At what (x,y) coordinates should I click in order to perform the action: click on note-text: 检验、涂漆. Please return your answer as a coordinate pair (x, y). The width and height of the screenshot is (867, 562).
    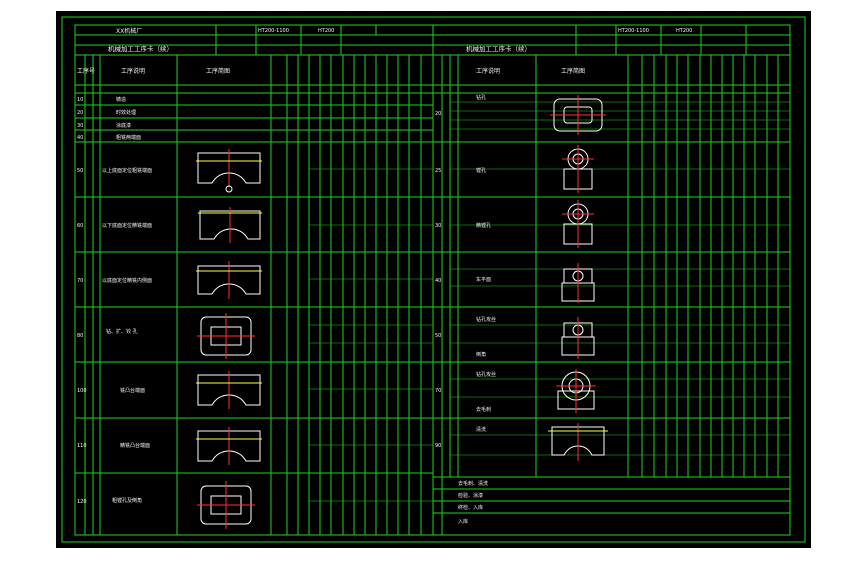
    Looking at the image, I should click on (470, 495).